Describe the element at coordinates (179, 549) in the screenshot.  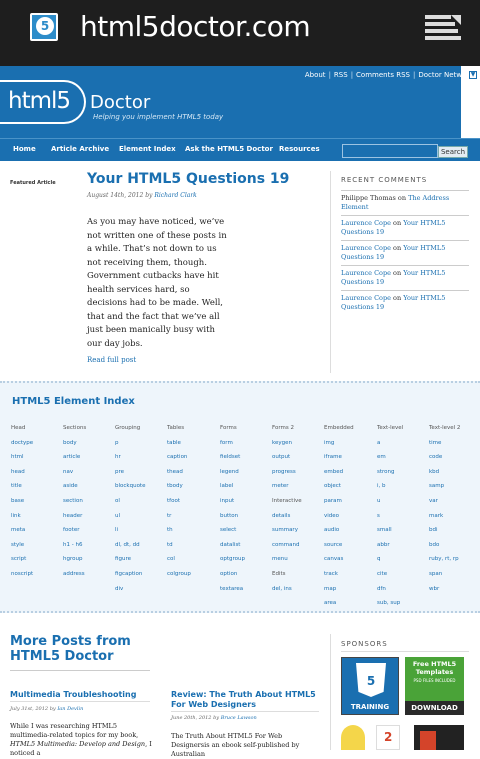
I see `element-link: td` at that location.